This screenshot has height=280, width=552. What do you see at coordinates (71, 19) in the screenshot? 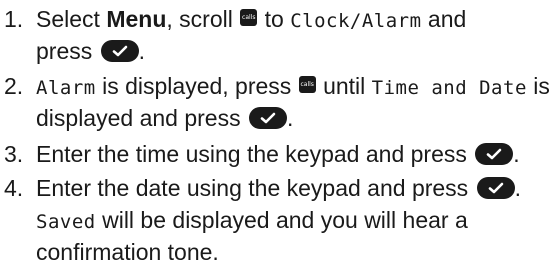
I see `text: Select` at bounding box center [71, 19].